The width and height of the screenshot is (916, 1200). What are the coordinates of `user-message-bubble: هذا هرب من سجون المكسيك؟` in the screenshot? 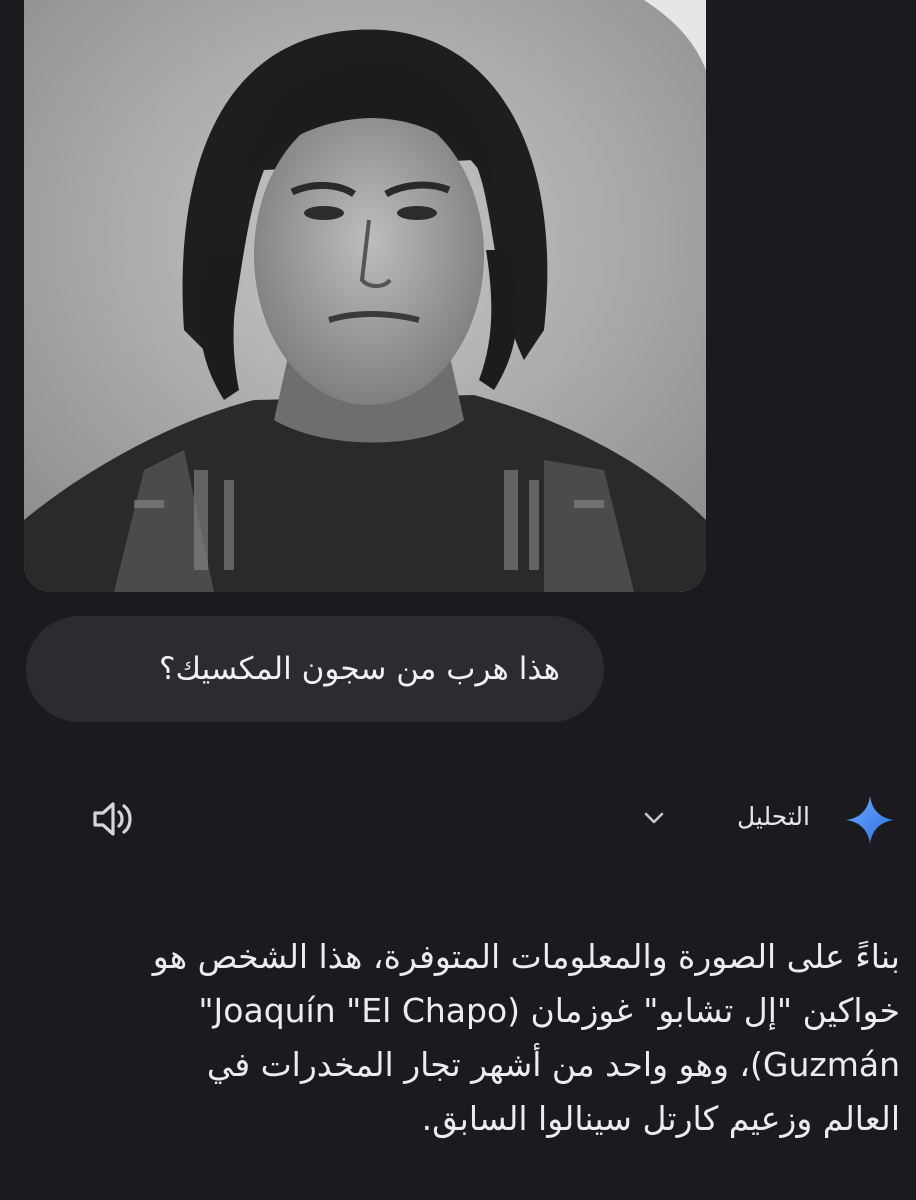 It's located at (315, 669).